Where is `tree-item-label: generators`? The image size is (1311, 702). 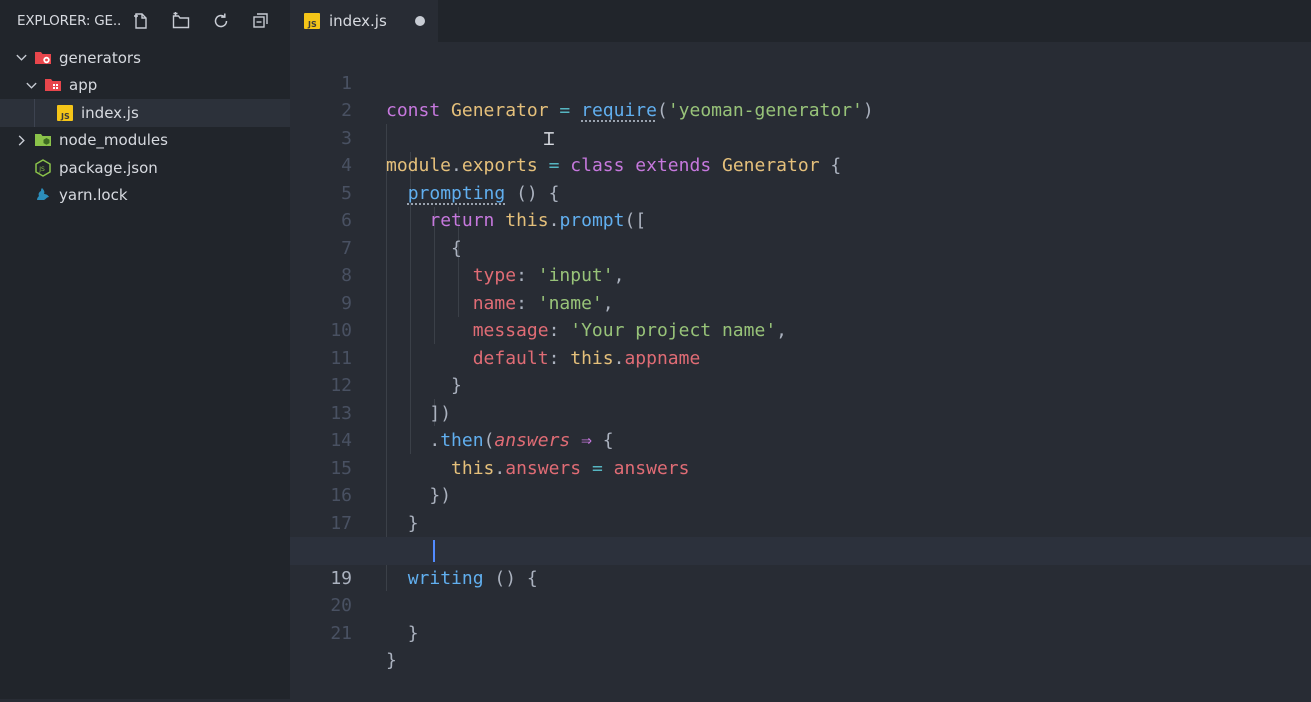 tree-item-label: generators is located at coordinates (100, 58).